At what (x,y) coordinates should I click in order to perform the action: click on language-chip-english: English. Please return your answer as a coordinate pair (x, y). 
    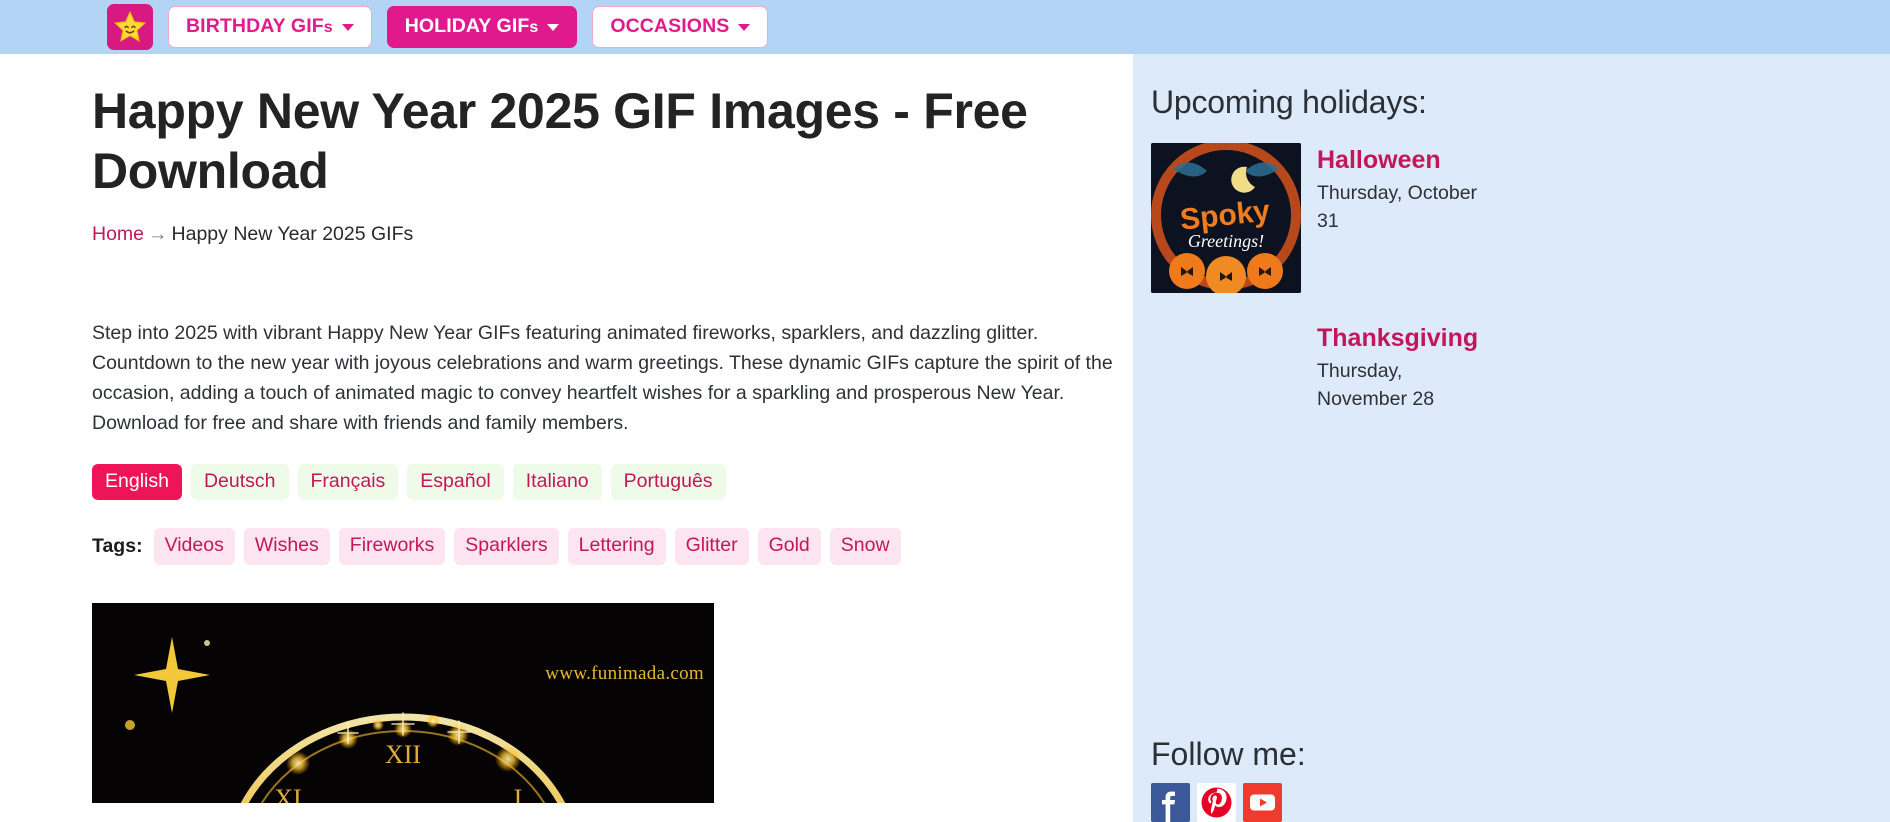
    Looking at the image, I should click on (137, 482).